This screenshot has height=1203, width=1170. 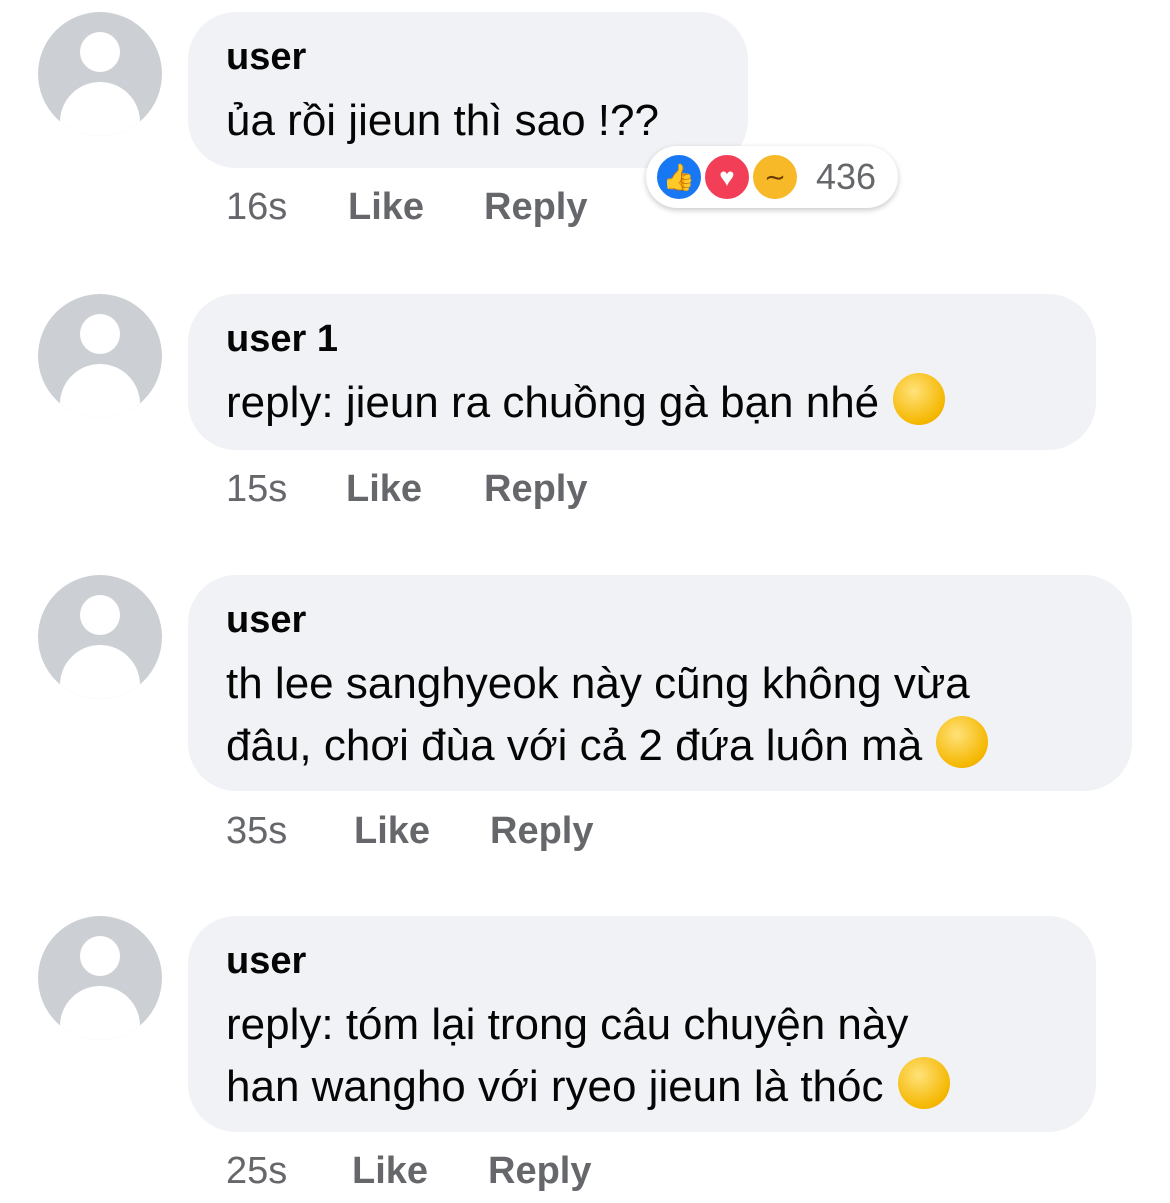 I want to click on comment-bubble: user ủa rồi jieun thì sao !??, so click(x=468, y=90).